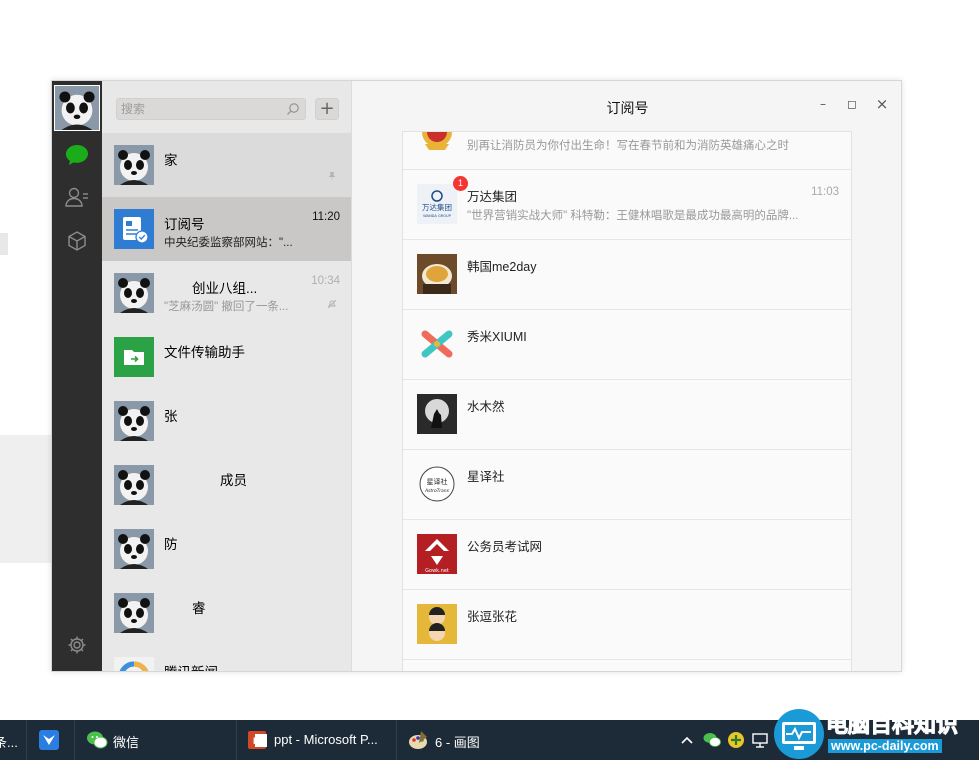  I want to click on search-input, so click(199, 109).